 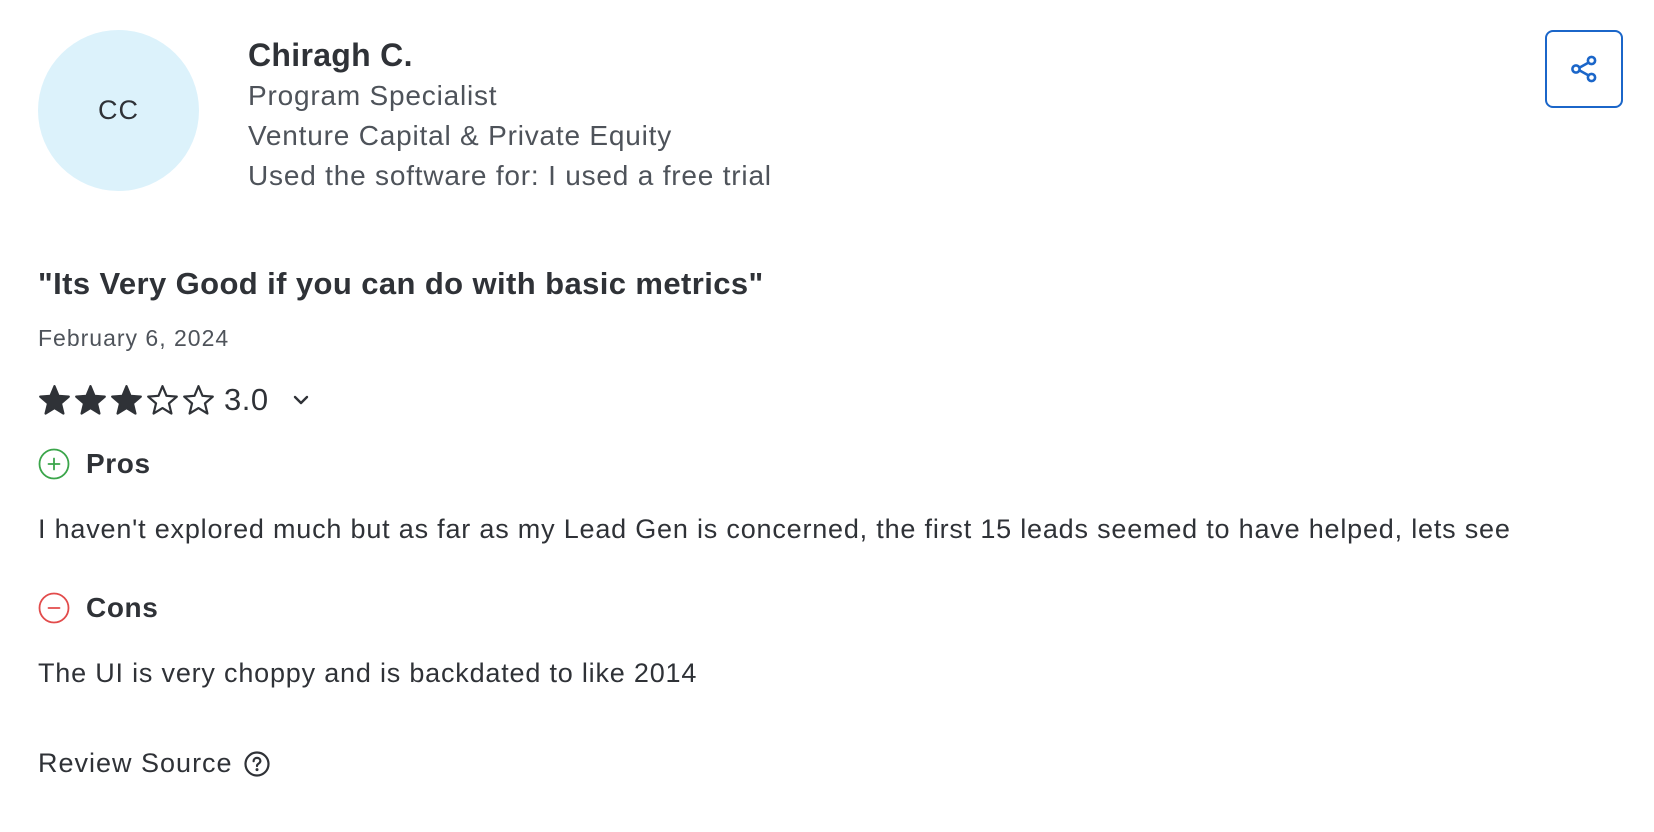 What do you see at coordinates (54, 464) in the screenshot?
I see `plus-circle-icon` at bounding box center [54, 464].